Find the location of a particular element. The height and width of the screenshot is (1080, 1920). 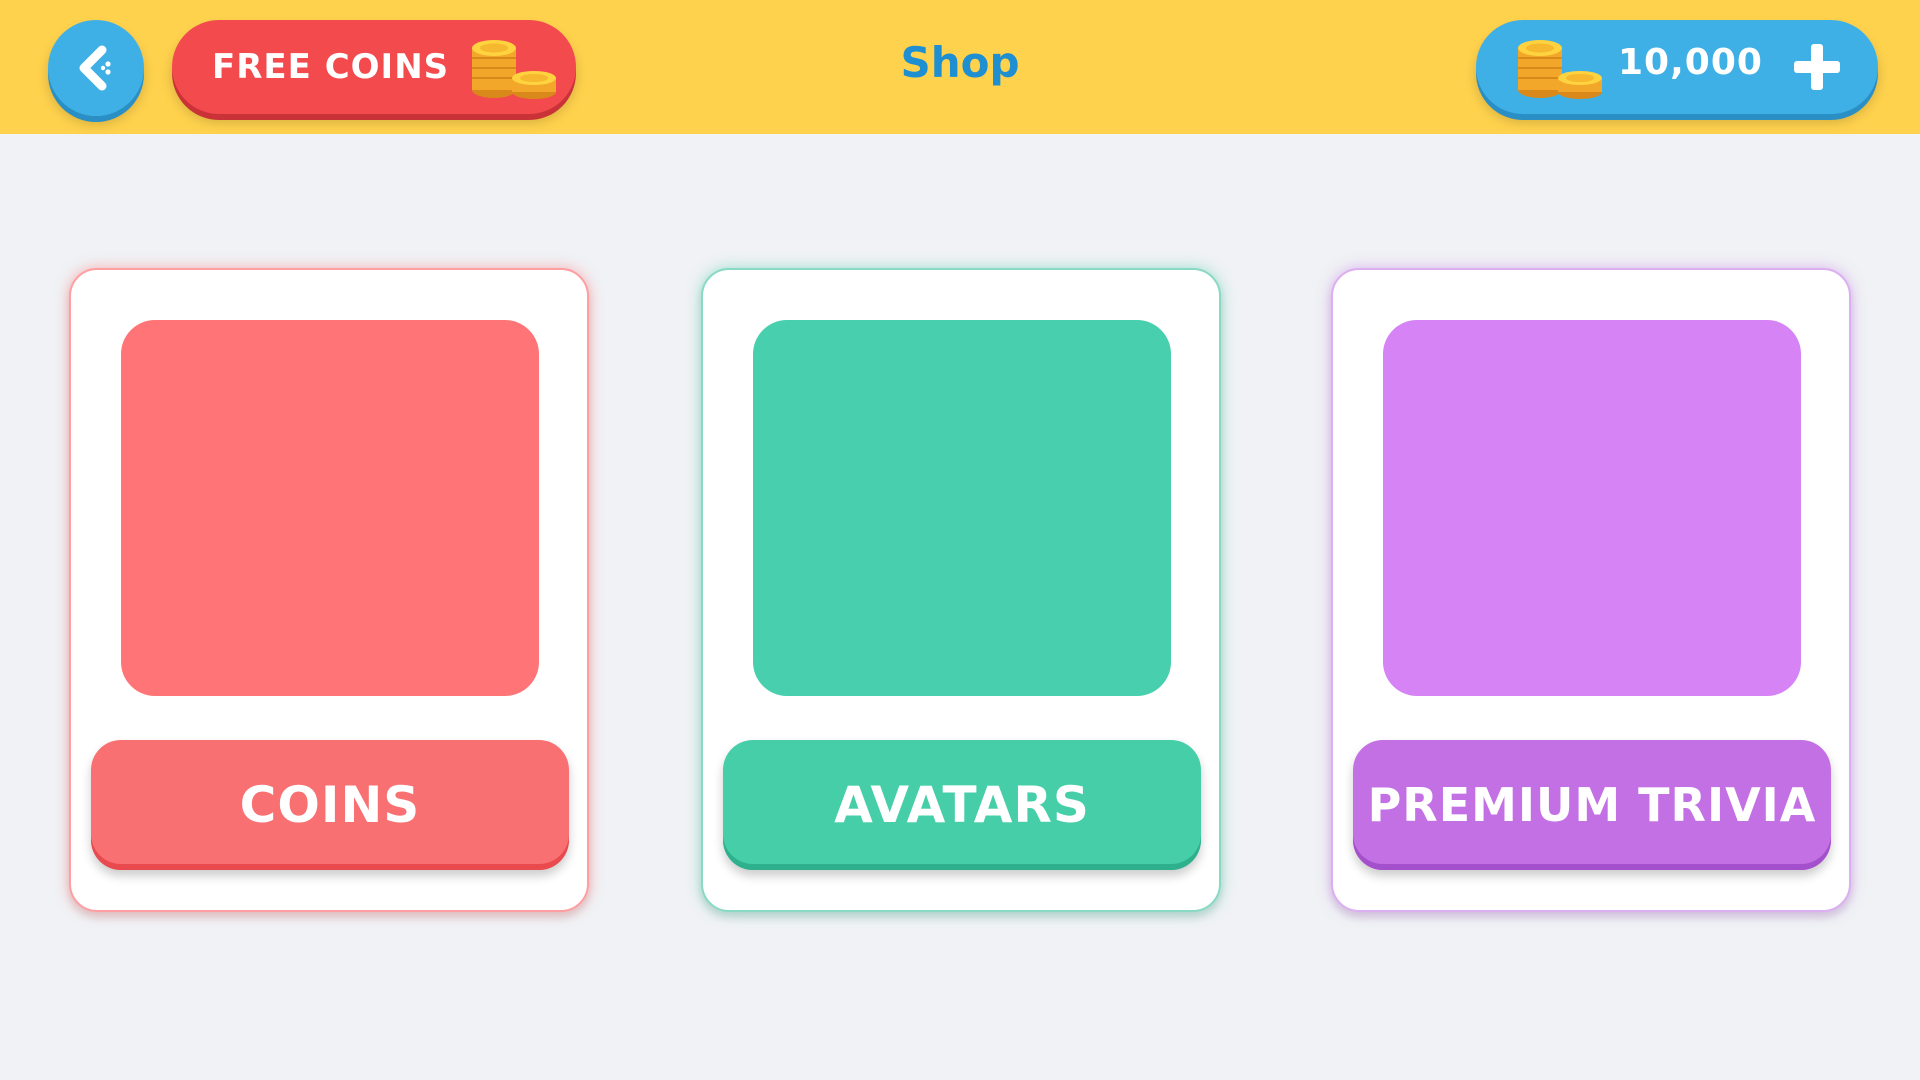

avatars-button: AVATARS is located at coordinates (962, 805).